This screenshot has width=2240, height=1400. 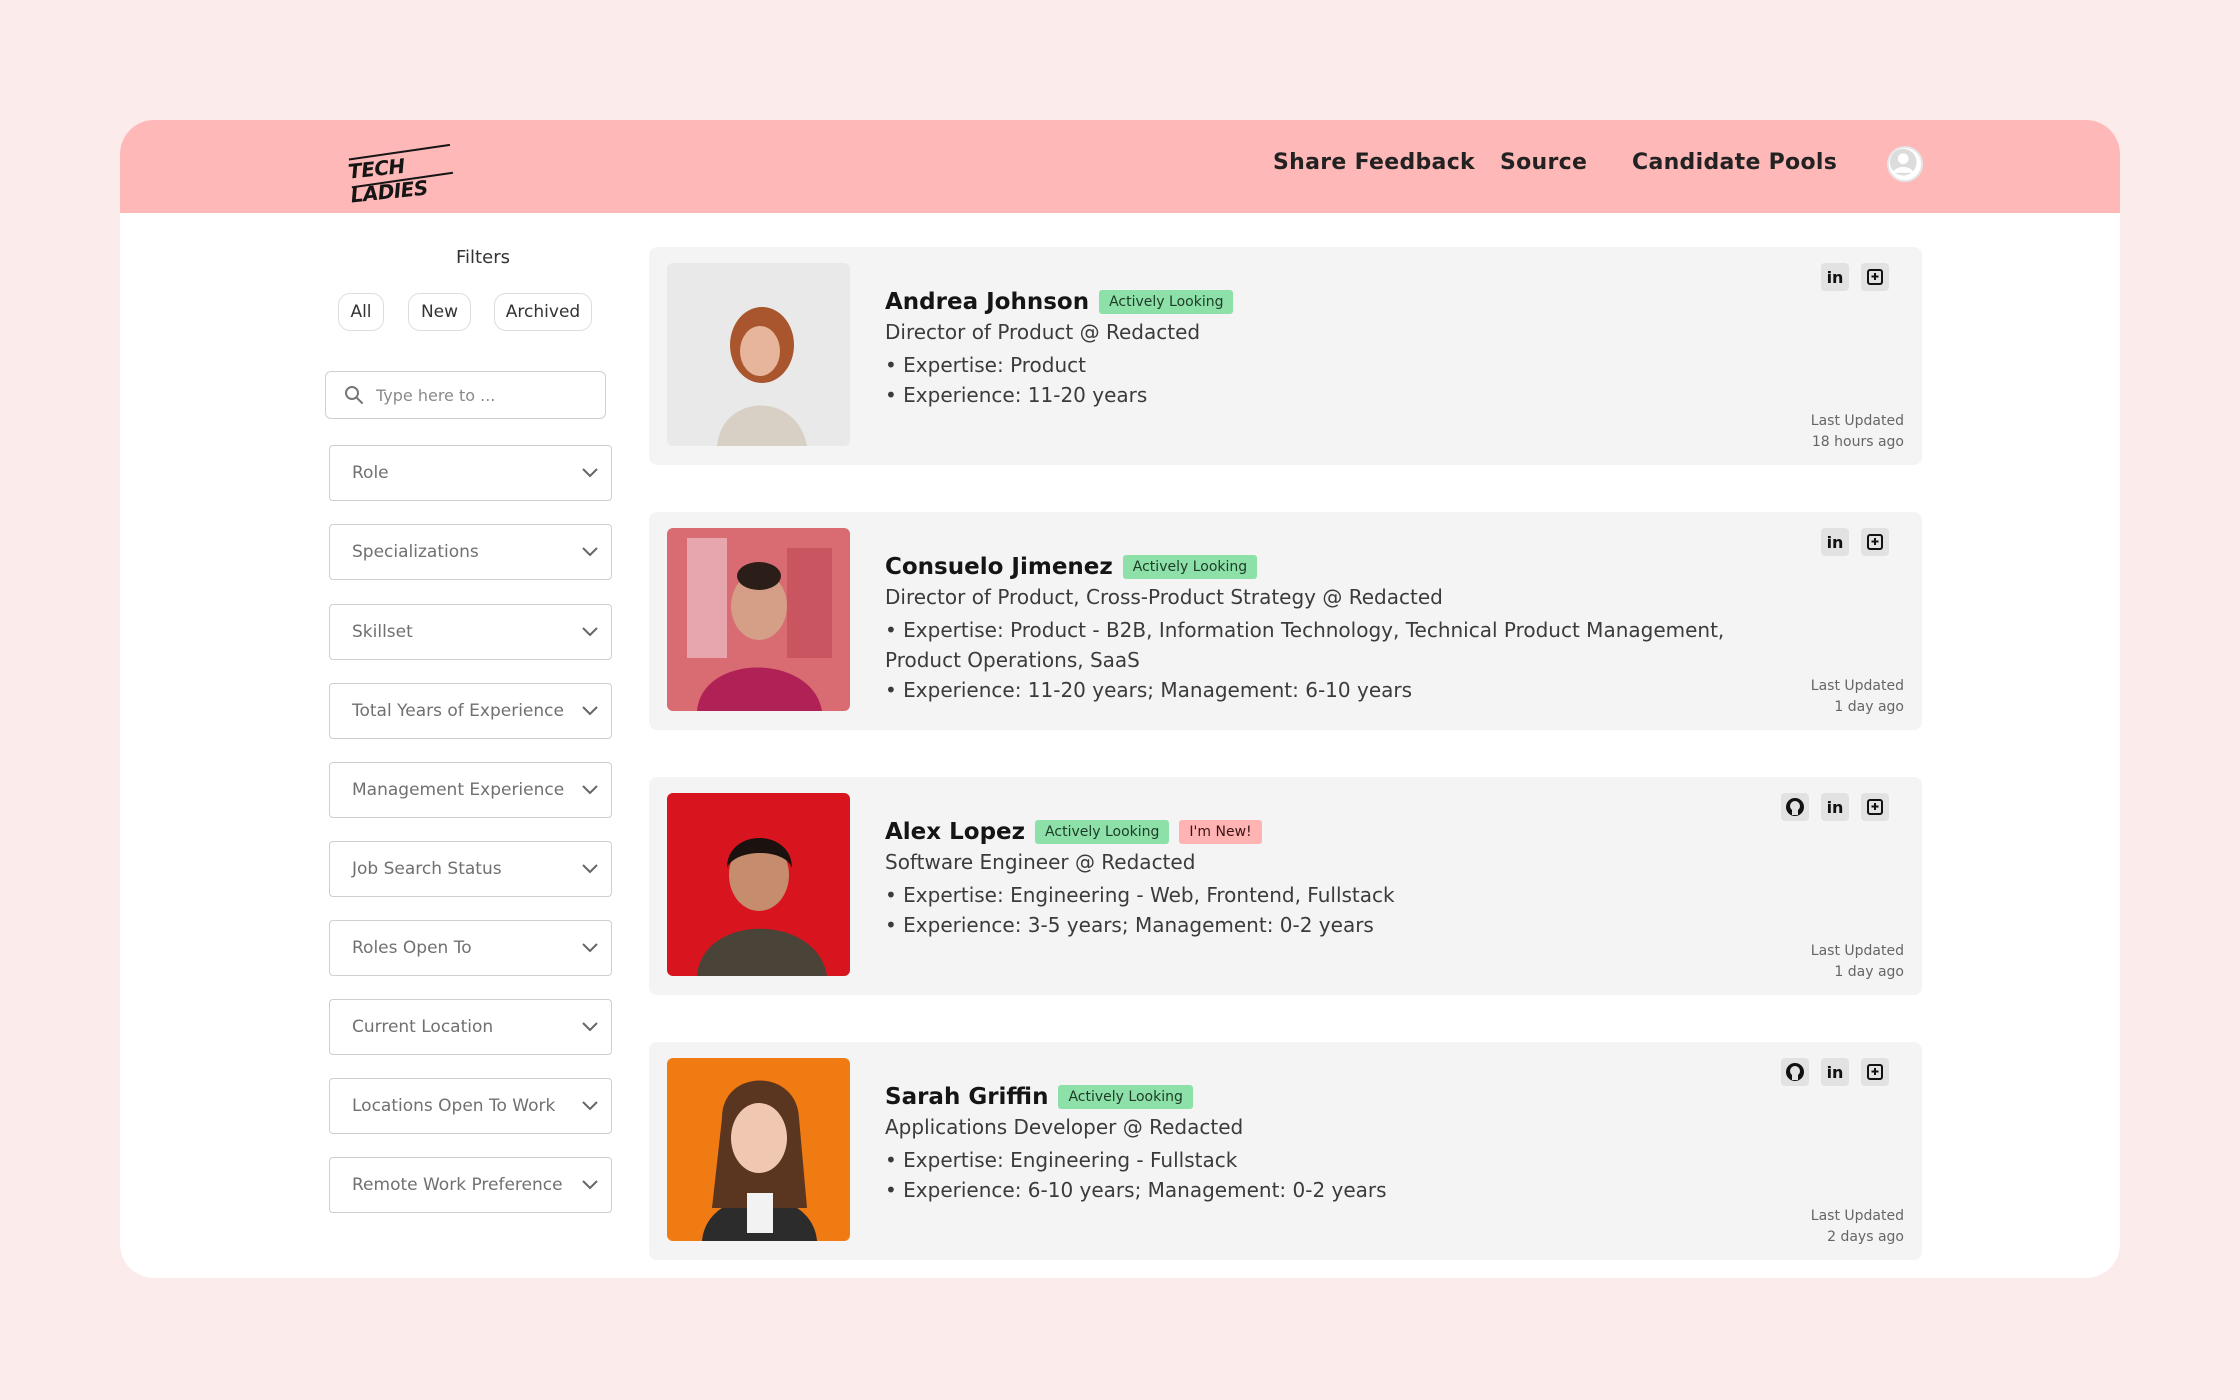 What do you see at coordinates (543, 312) in the screenshot?
I see `tab-archived: Archived` at bounding box center [543, 312].